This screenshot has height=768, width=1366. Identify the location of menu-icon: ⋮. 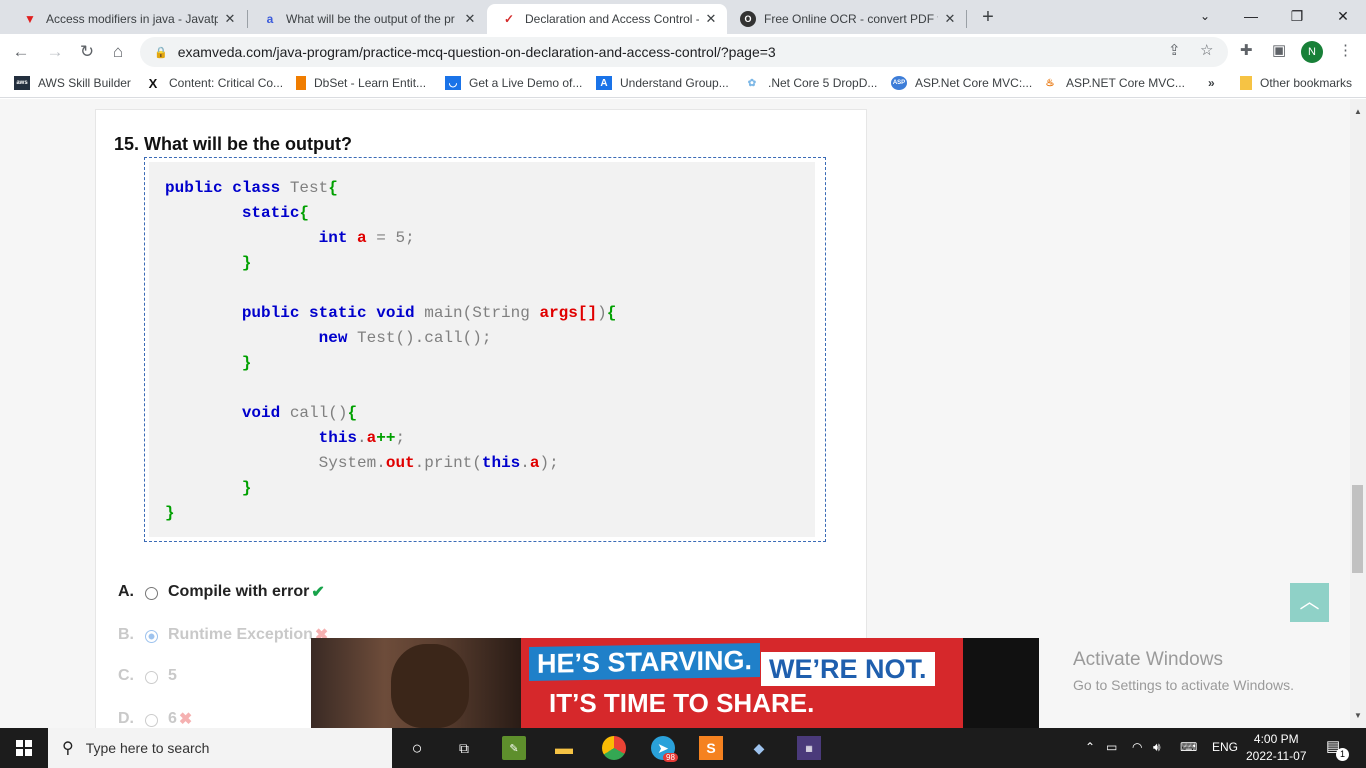
(1345, 50).